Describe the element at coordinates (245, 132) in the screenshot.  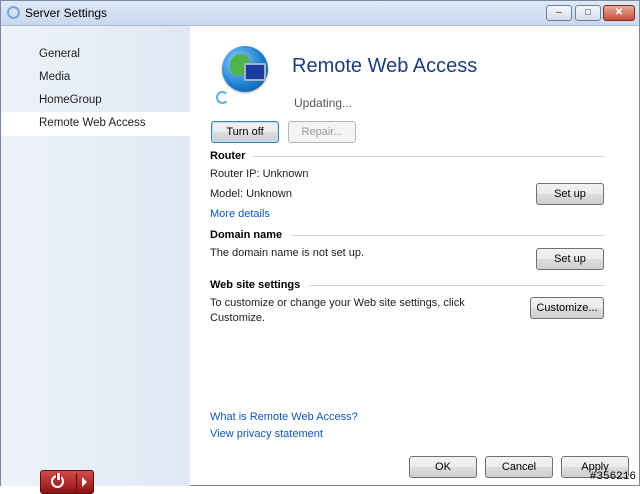
I see `turn-off-button: Turn off` at that location.